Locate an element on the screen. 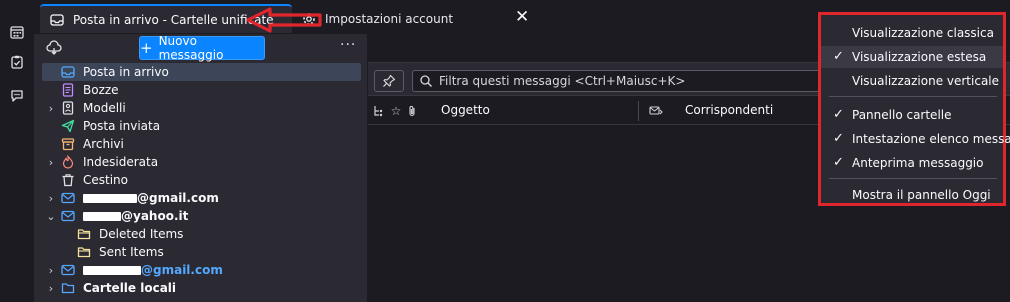 The width and height of the screenshot is (1010, 302). templates-icon is located at coordinates (68, 108).